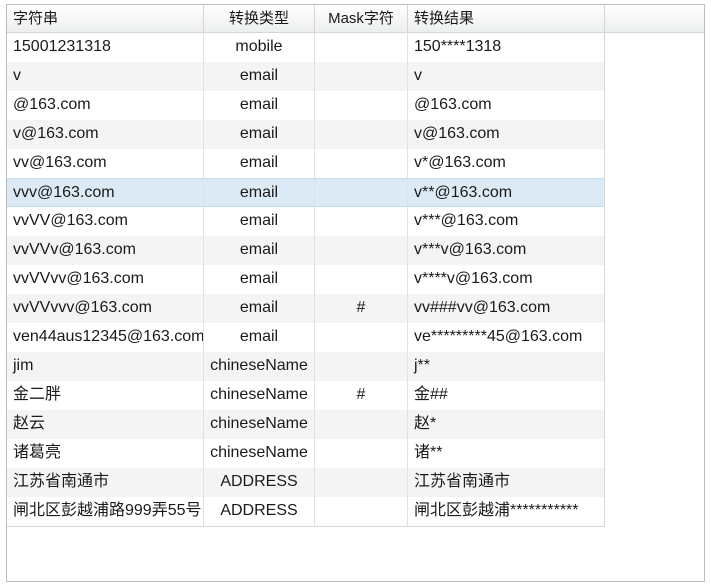  What do you see at coordinates (506, 337) in the screenshot?
I see `cell-result: ve*********45@163.com` at bounding box center [506, 337].